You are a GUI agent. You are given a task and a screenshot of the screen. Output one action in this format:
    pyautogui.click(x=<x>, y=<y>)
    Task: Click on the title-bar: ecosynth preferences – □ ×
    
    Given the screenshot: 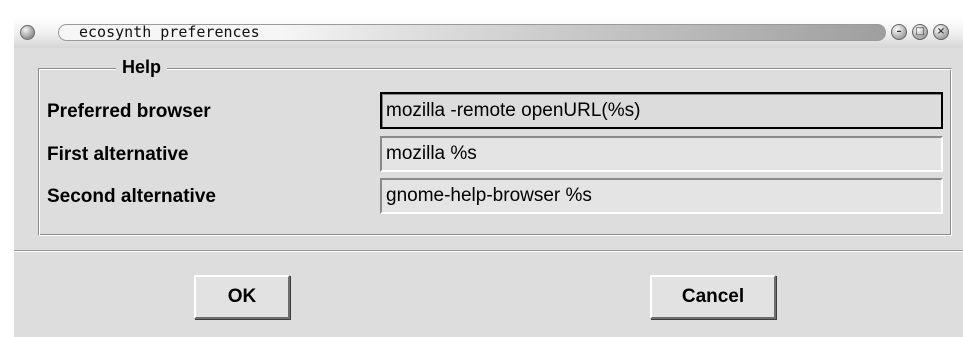 What is the action you would take?
    pyautogui.click(x=488, y=32)
    